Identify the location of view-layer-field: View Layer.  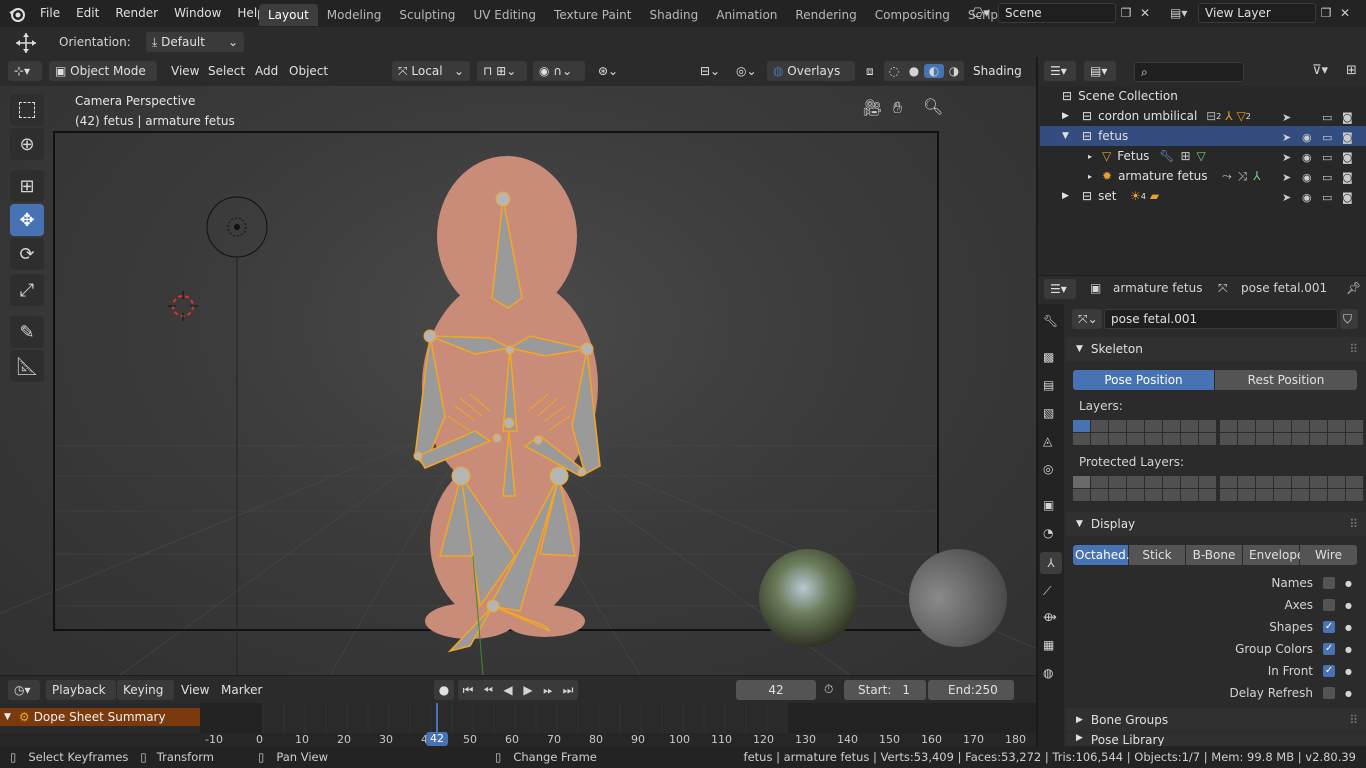
(1257, 13).